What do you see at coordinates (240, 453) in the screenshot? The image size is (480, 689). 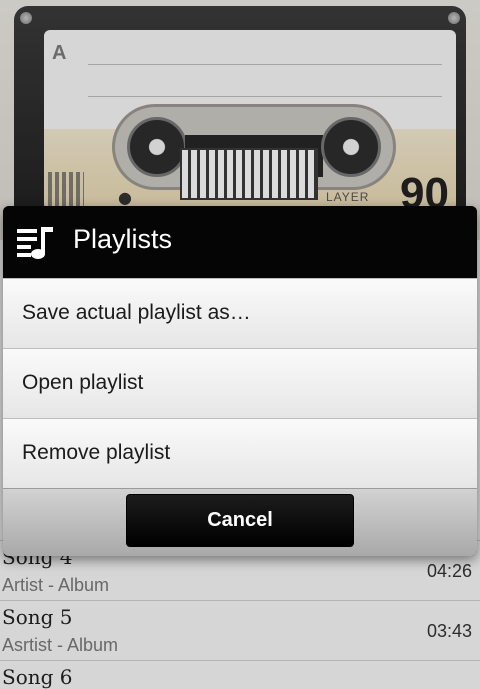 I see `menu-item-remove-playlist: Remove playlist` at bounding box center [240, 453].